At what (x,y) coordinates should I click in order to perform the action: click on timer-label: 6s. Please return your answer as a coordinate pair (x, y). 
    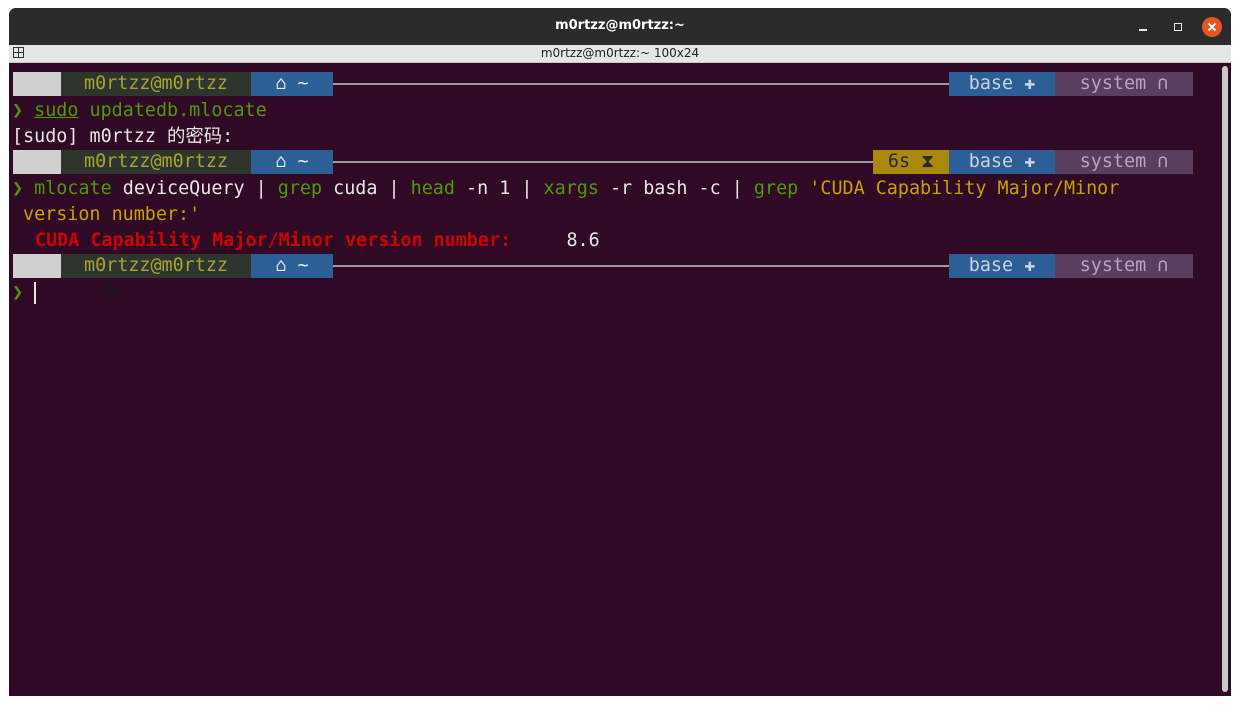
    Looking at the image, I should click on (899, 161).